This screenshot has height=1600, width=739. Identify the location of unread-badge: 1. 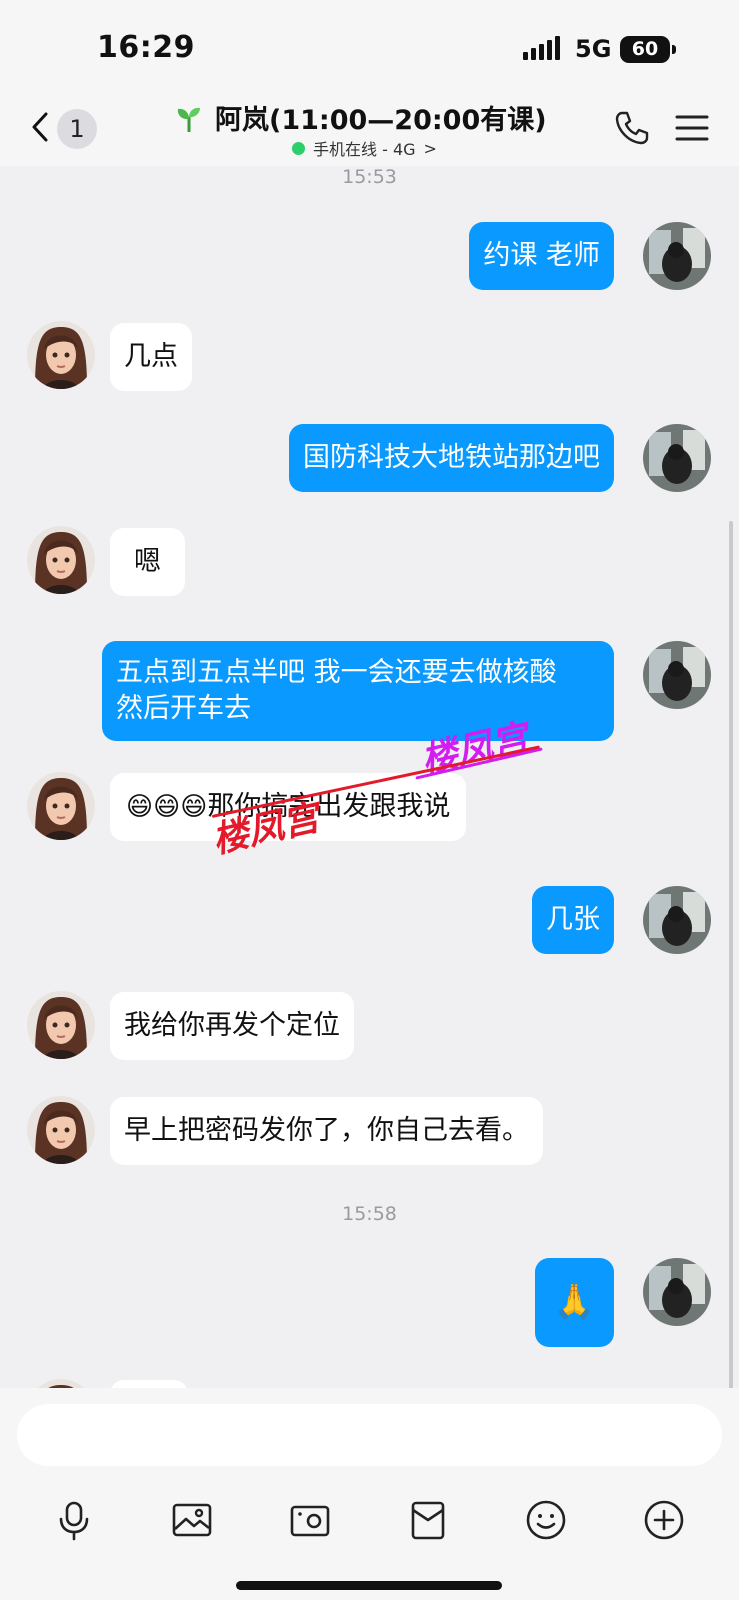
(77, 129).